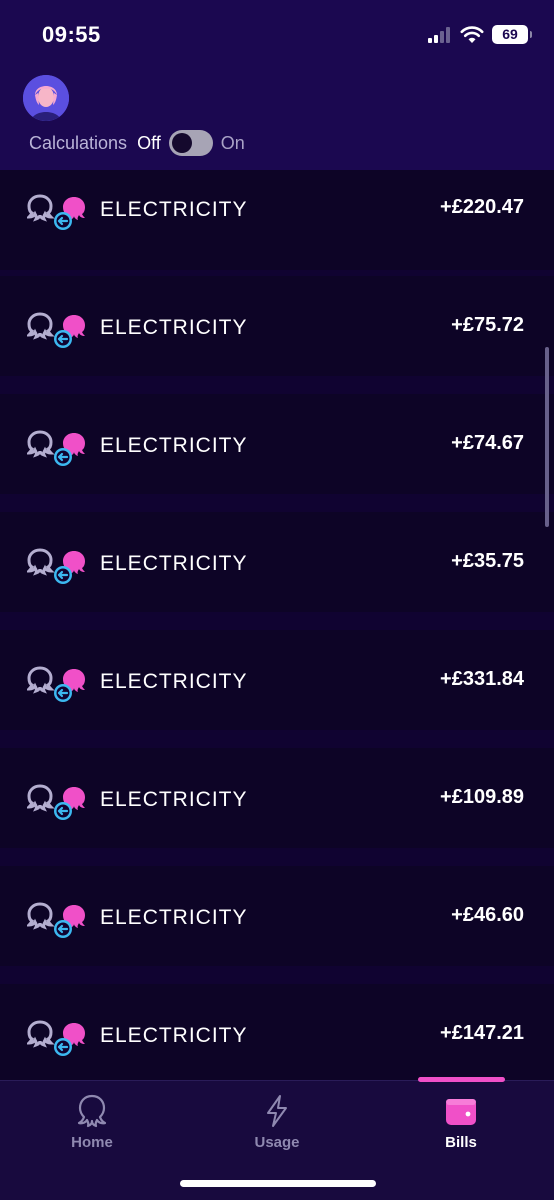 Image resolution: width=554 pixels, height=1200 pixels. I want to click on transaction-amount: +£35.75, so click(487, 561).